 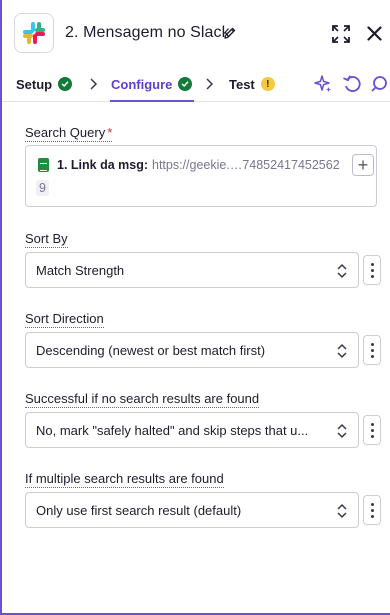 I want to click on pill-label: 1. Link da msg:, so click(x=102, y=165).